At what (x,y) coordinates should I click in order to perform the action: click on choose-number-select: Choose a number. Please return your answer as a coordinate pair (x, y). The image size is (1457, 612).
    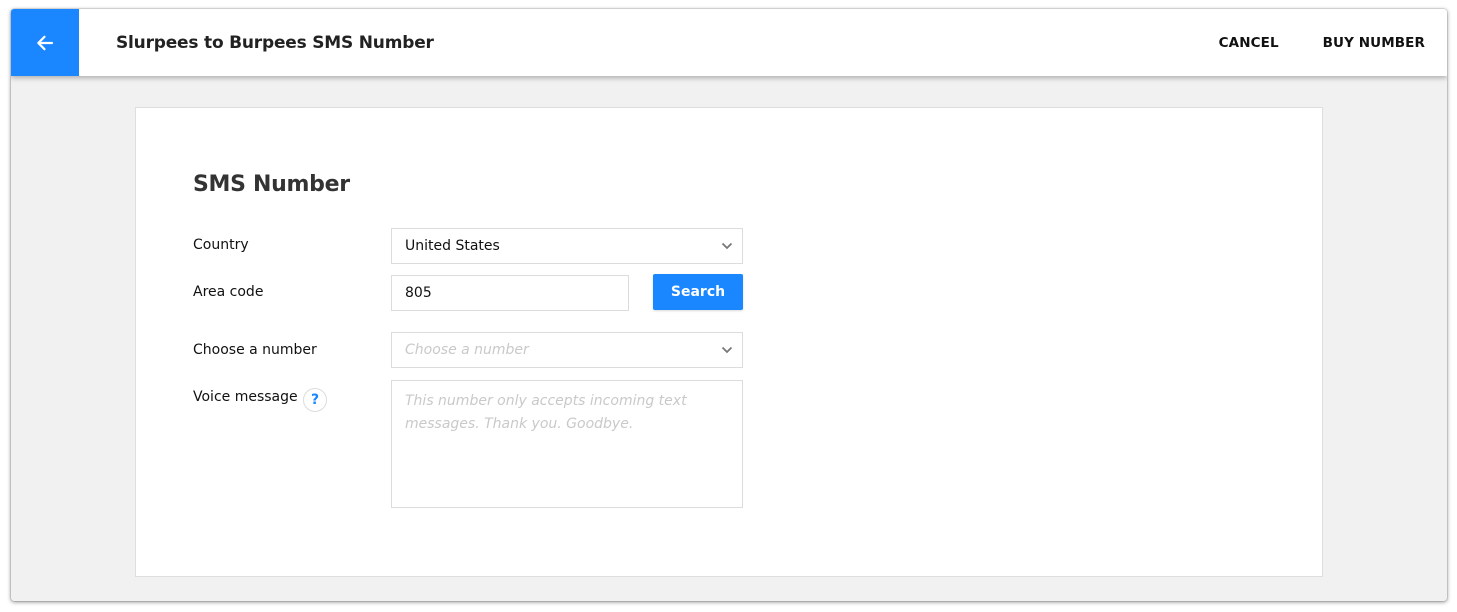
    Looking at the image, I should click on (567, 350).